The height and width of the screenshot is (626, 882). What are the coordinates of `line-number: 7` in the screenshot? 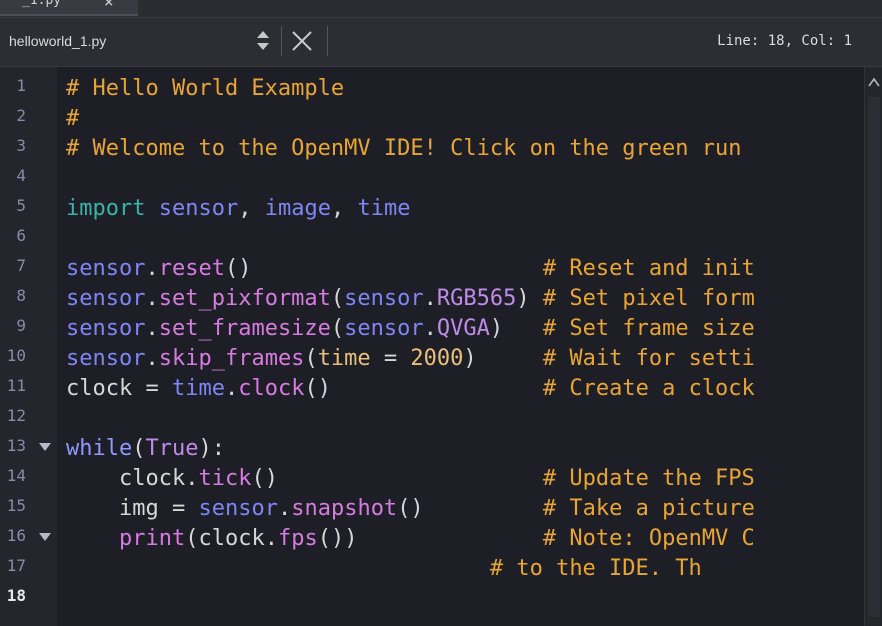 It's located at (21, 265).